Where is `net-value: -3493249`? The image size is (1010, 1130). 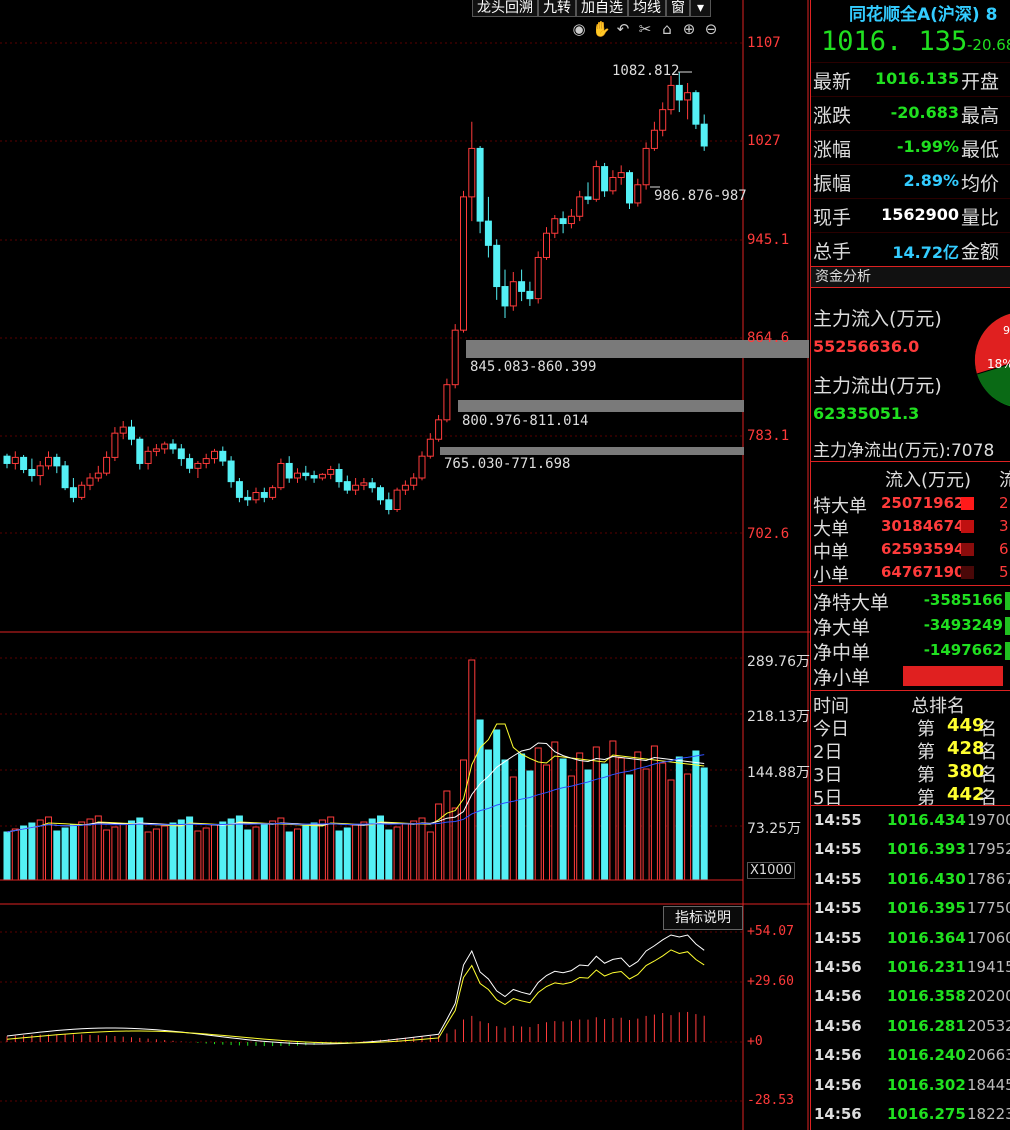
net-value: -3493249 is located at coordinates (963, 625).